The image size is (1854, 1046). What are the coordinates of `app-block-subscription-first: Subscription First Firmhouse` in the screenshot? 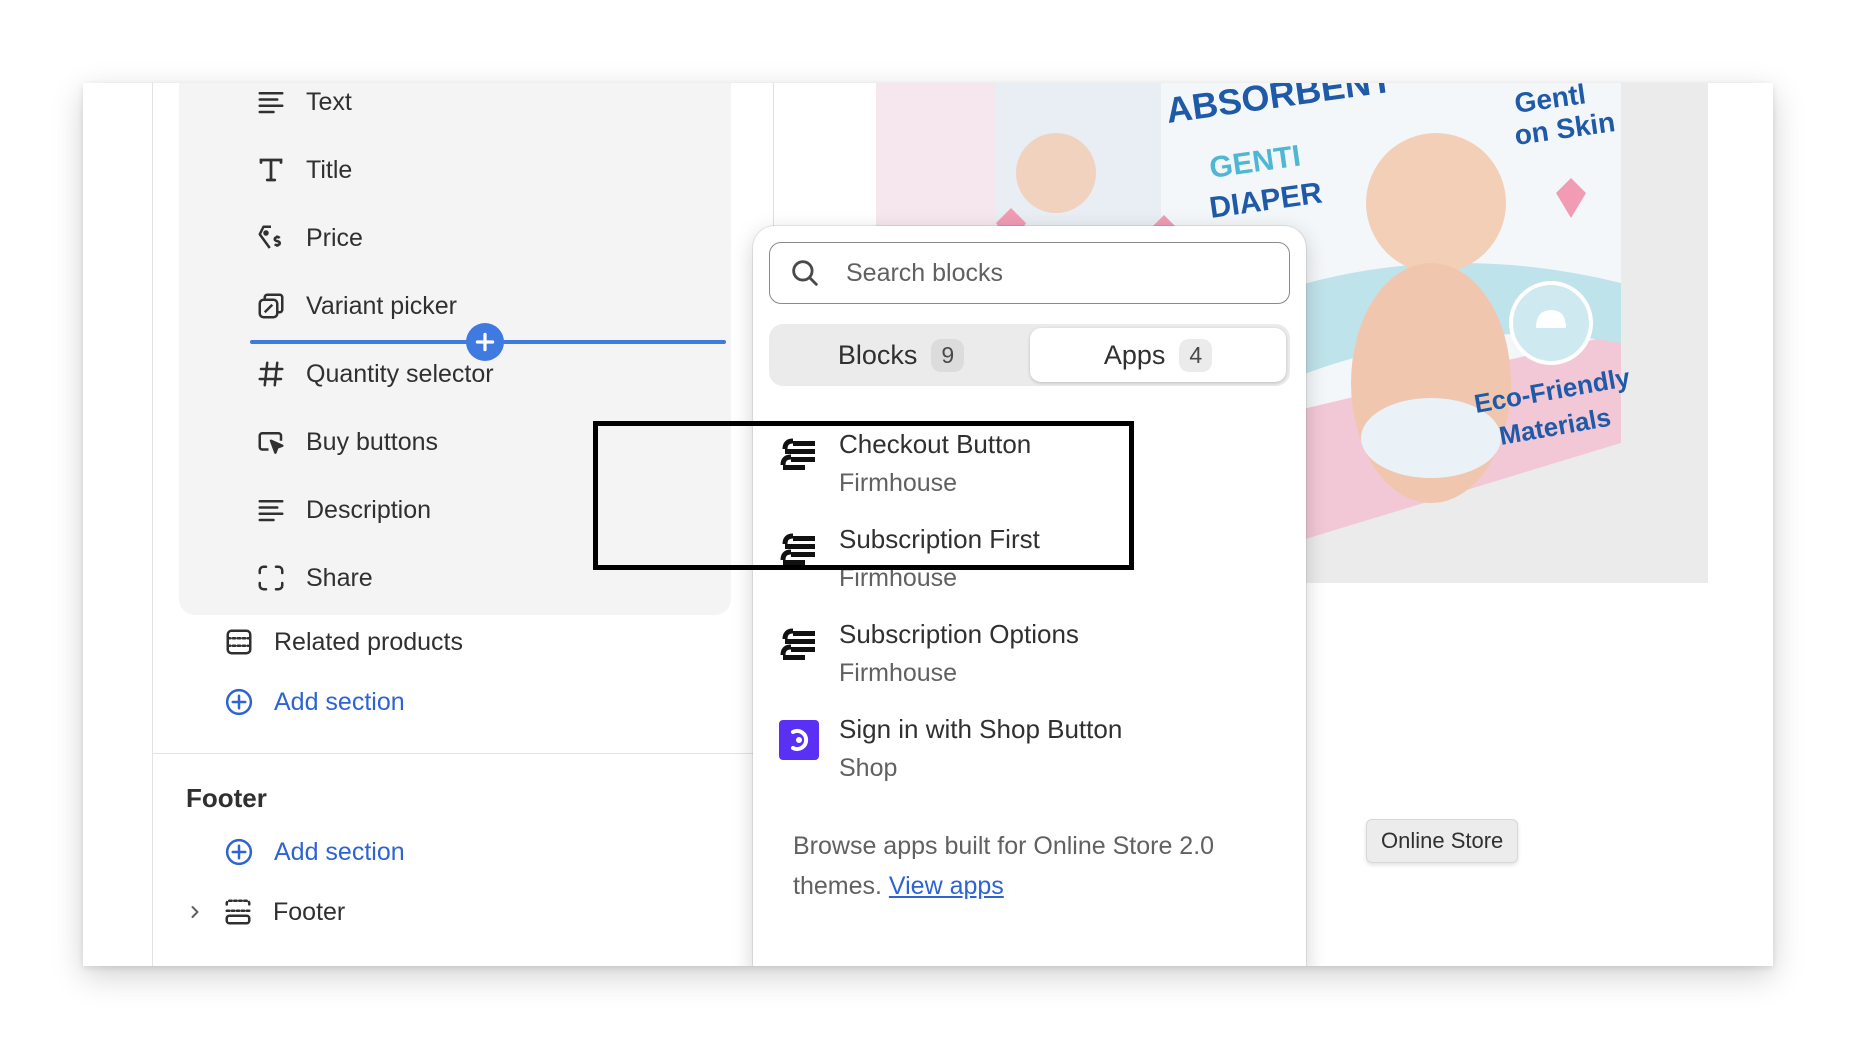 It's located at (1029, 569).